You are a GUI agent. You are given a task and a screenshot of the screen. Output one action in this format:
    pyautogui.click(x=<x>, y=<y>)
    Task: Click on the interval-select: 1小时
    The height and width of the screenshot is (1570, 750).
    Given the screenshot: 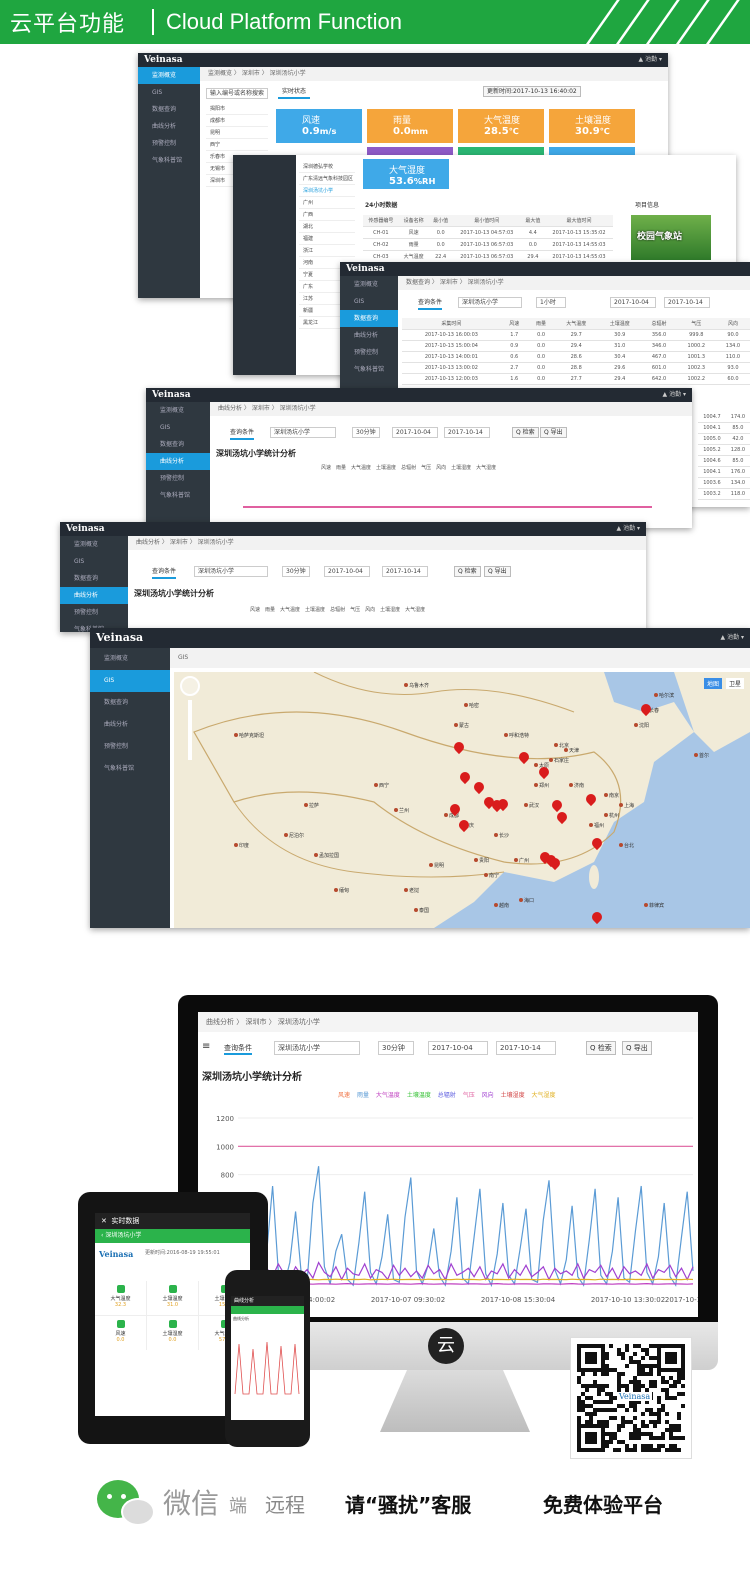 What is the action you would take?
    pyautogui.click(x=551, y=302)
    